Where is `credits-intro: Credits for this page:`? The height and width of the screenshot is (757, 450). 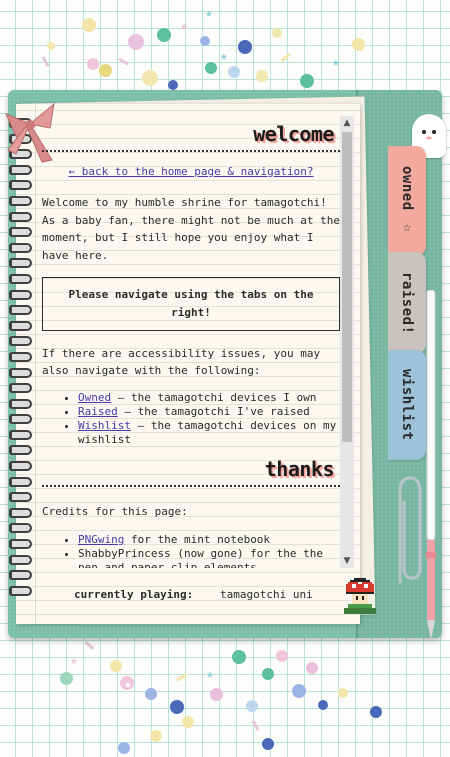
credits-intro: Credits for this page: is located at coordinates (115, 511).